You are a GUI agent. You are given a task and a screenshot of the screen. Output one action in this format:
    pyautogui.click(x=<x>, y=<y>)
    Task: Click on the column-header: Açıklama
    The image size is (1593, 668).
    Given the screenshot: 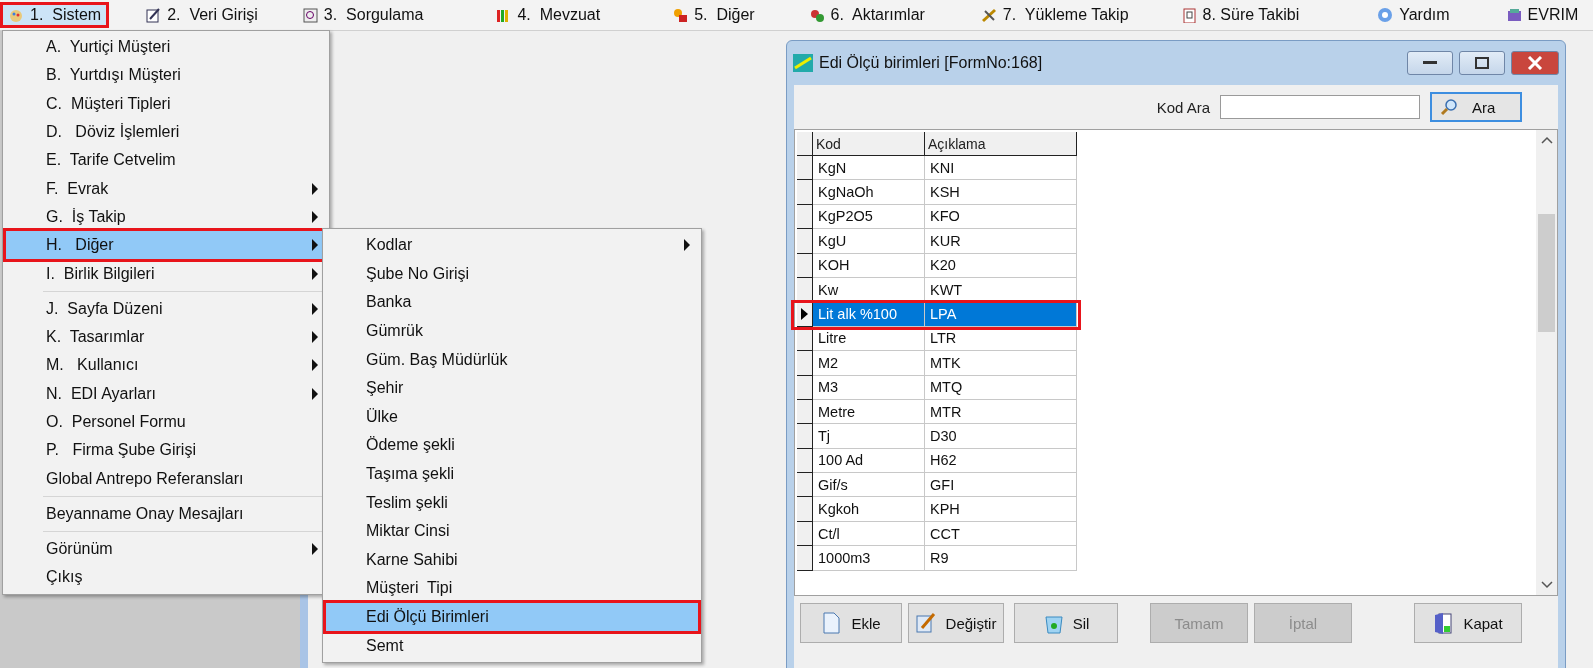 What is the action you would take?
    pyautogui.click(x=1001, y=144)
    